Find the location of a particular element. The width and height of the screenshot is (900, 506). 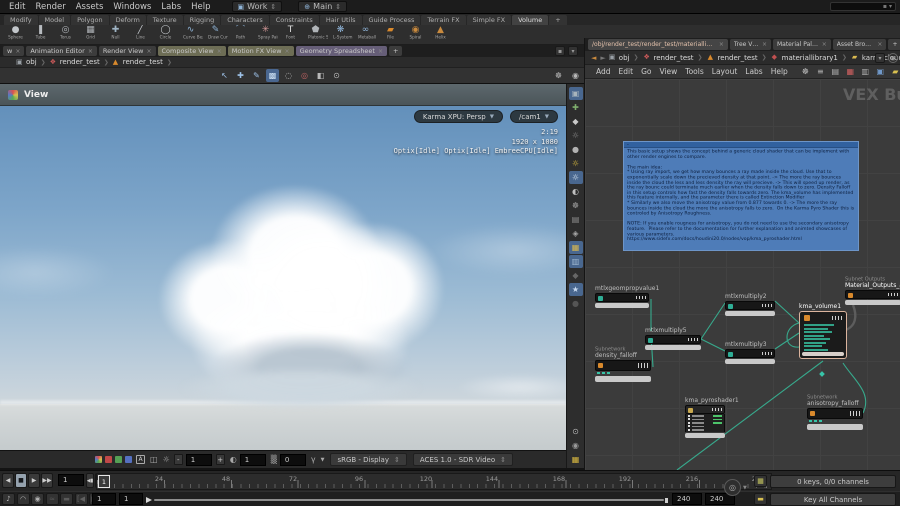

dim-light-icon: ☼ is located at coordinates (576, 135).